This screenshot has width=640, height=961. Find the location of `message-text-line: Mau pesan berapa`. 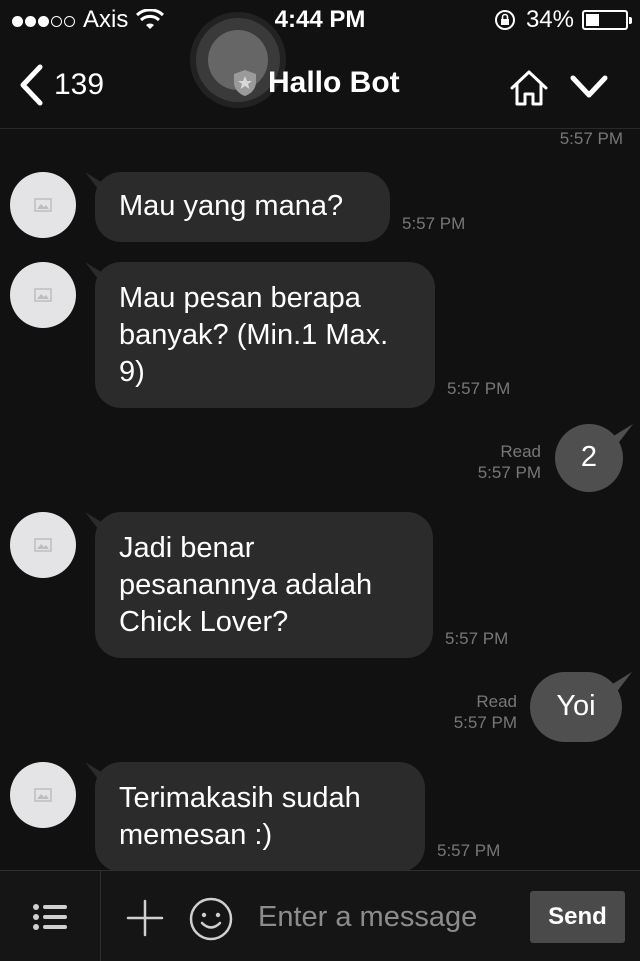

message-text-line: Mau pesan berapa is located at coordinates (240, 298).